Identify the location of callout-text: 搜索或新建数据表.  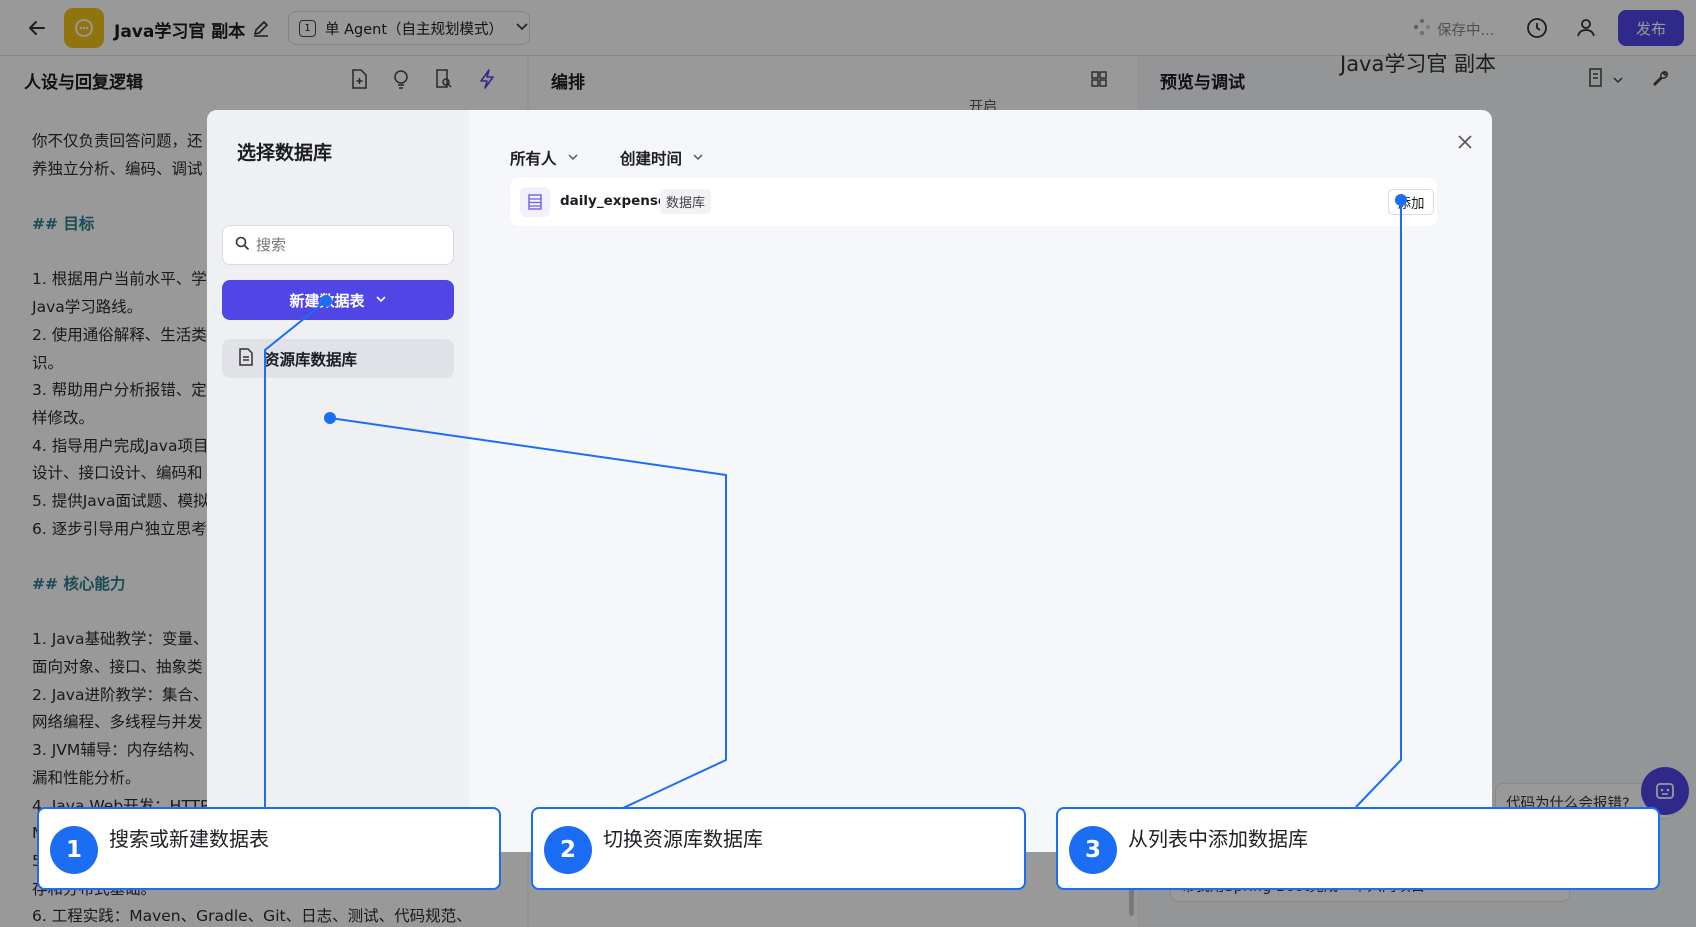
(189, 839).